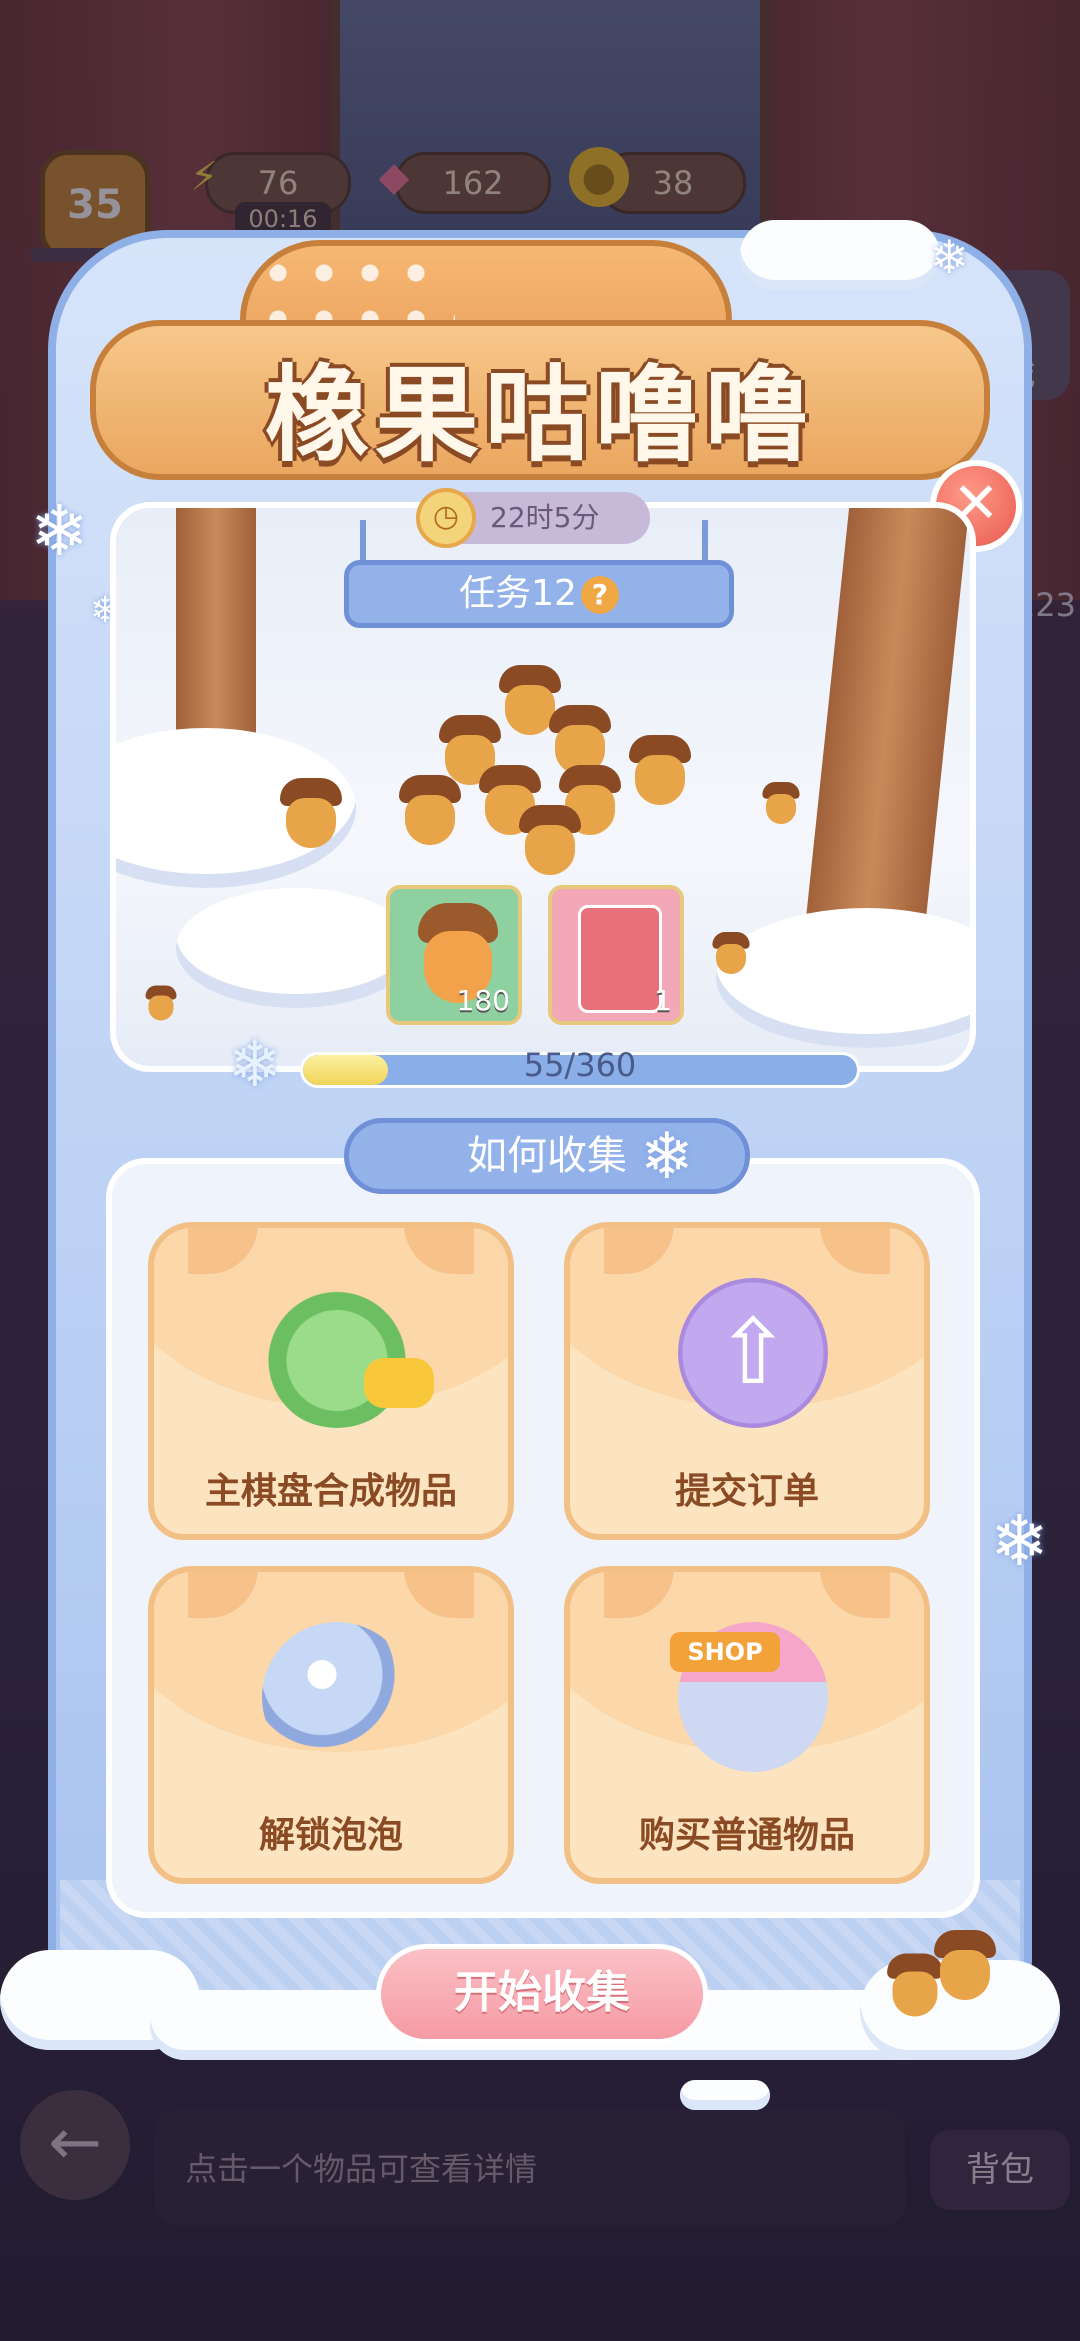 Image resolution: width=1080 pixels, height=2341 pixels. Describe the element at coordinates (580, 1065) in the screenshot. I see `progress-text: 55/360` at that location.